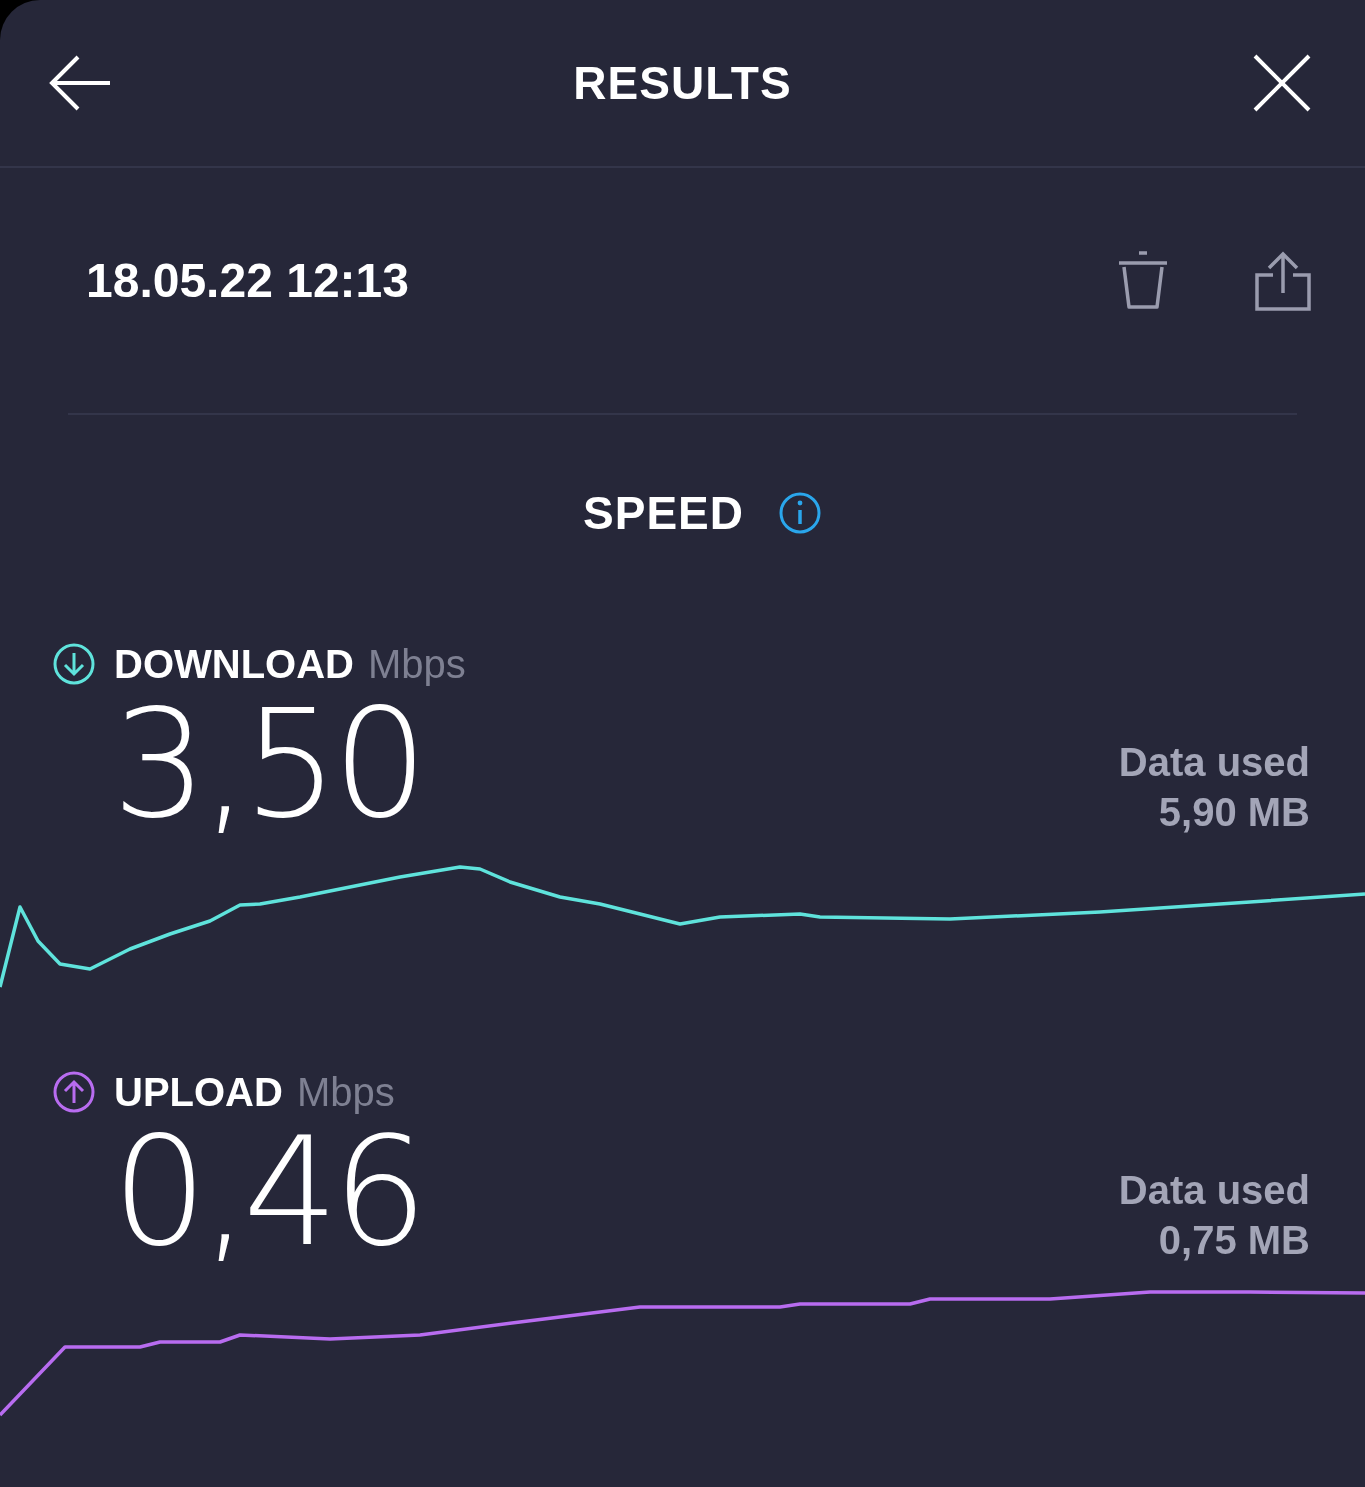  What do you see at coordinates (80, 83) in the screenshot?
I see `back-arrow-icon` at bounding box center [80, 83].